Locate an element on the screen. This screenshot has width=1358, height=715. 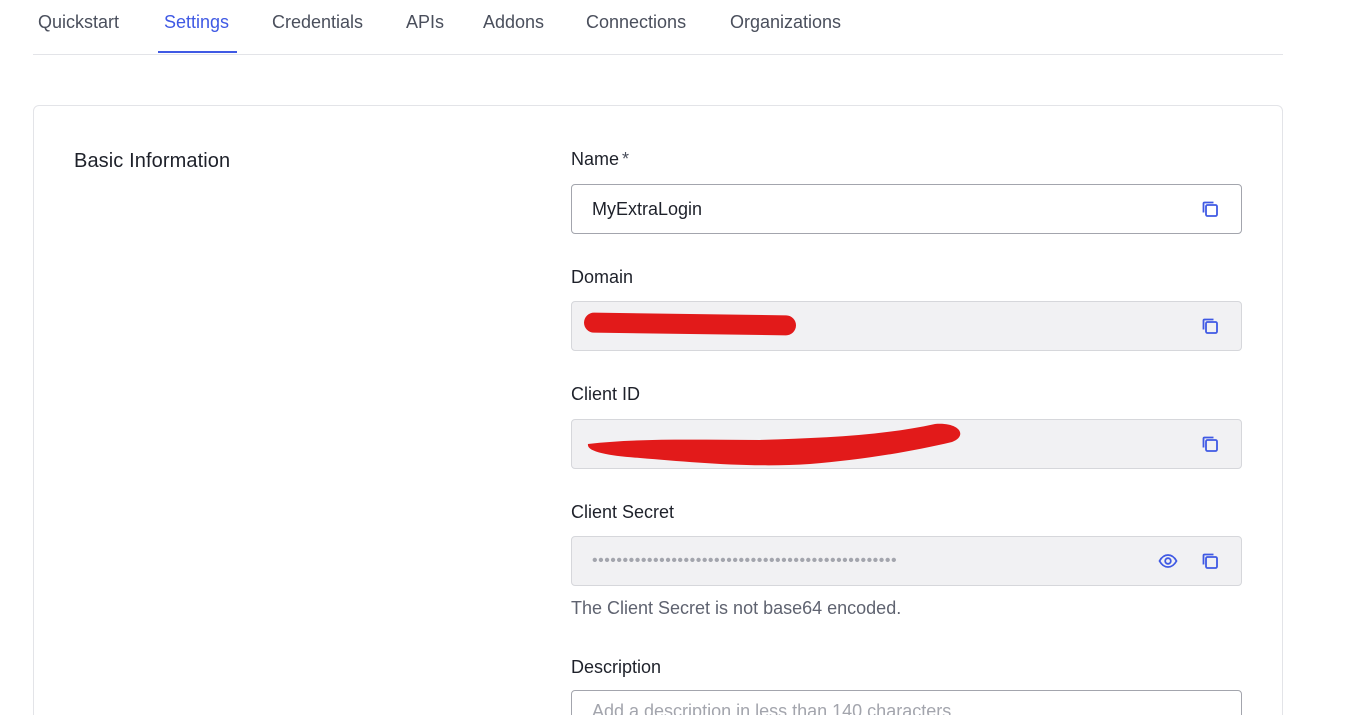
name-field: MyExtraLogin is located at coordinates (906, 209).